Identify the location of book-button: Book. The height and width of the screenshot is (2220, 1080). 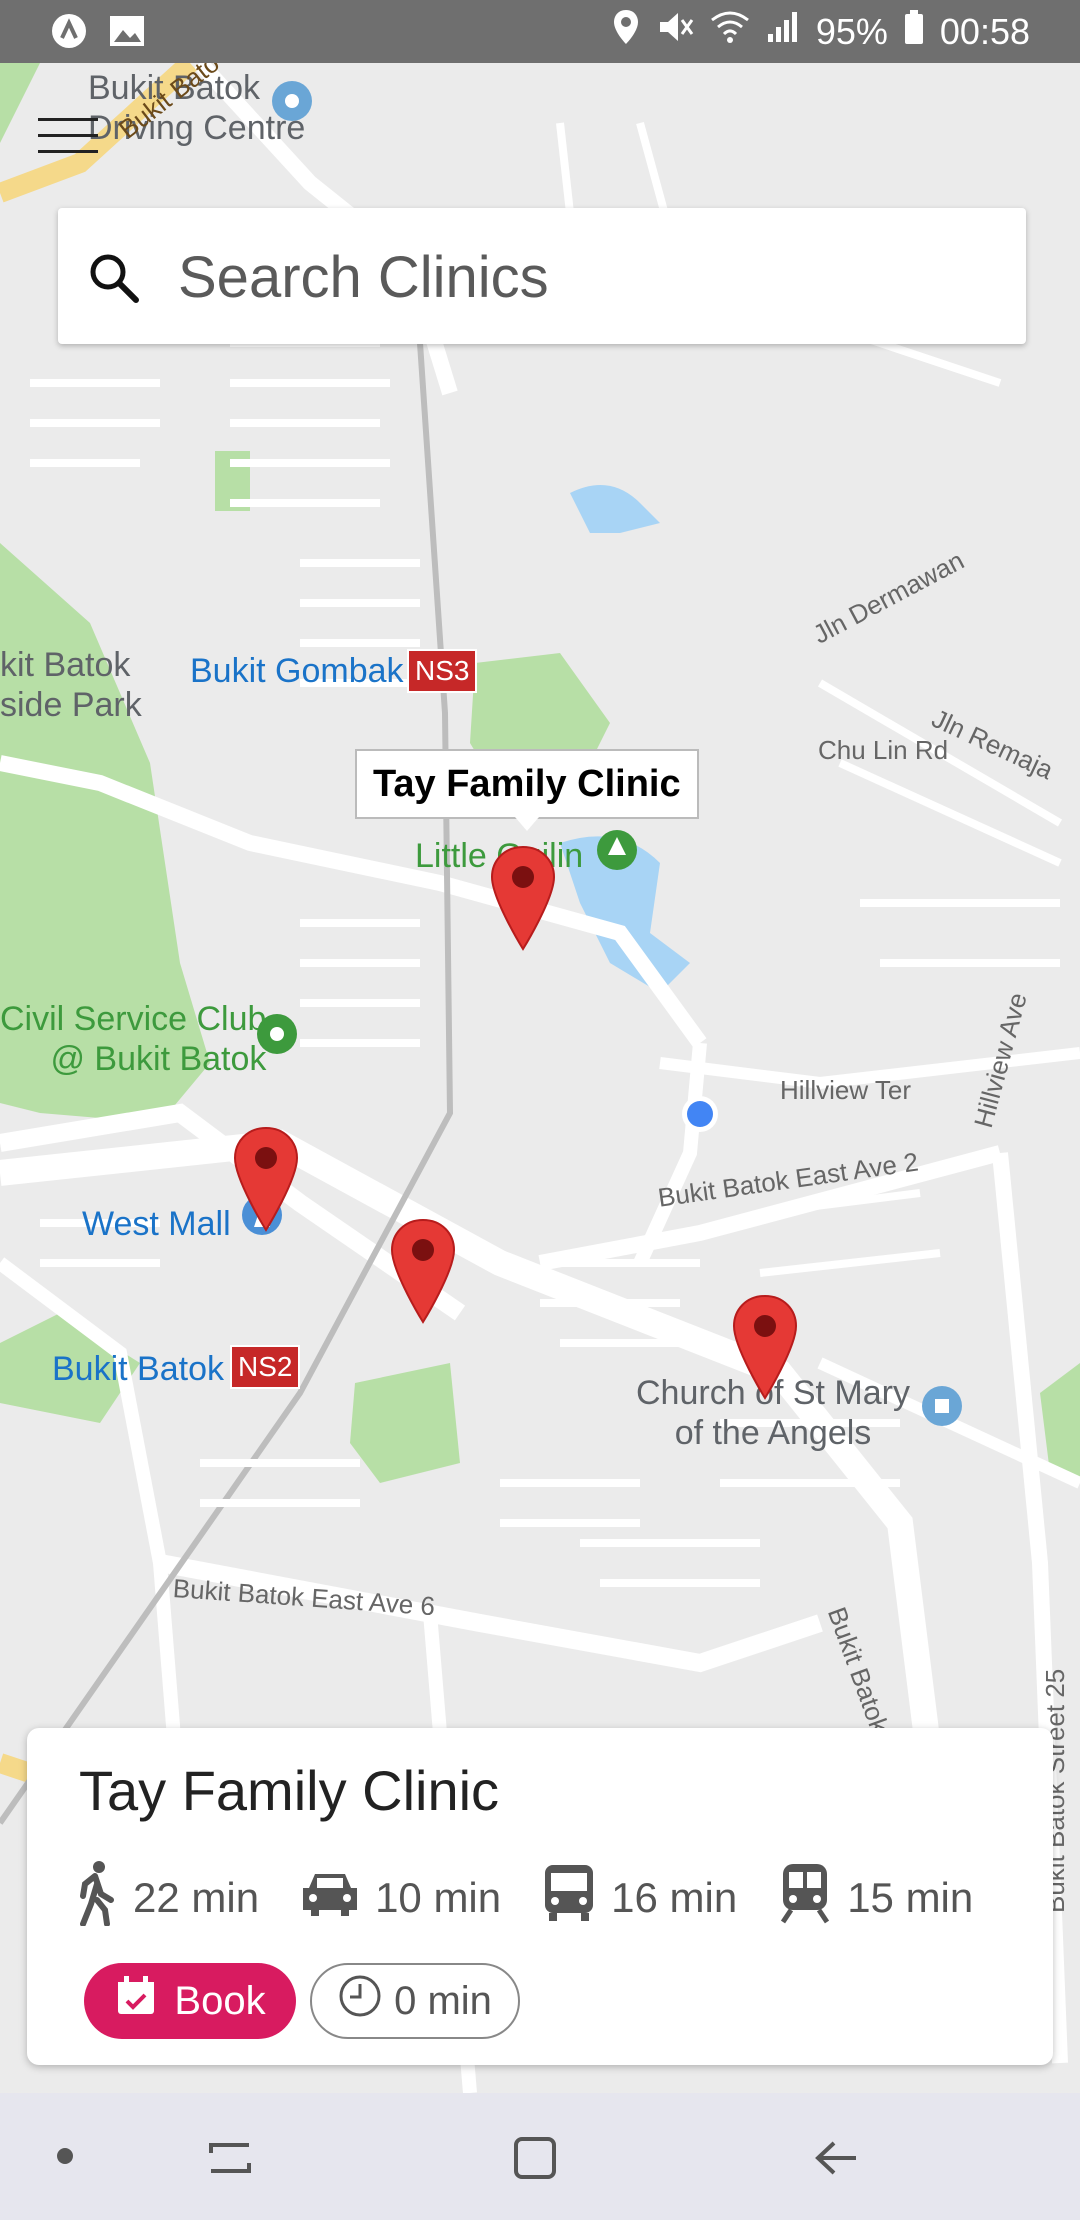
(190, 2001).